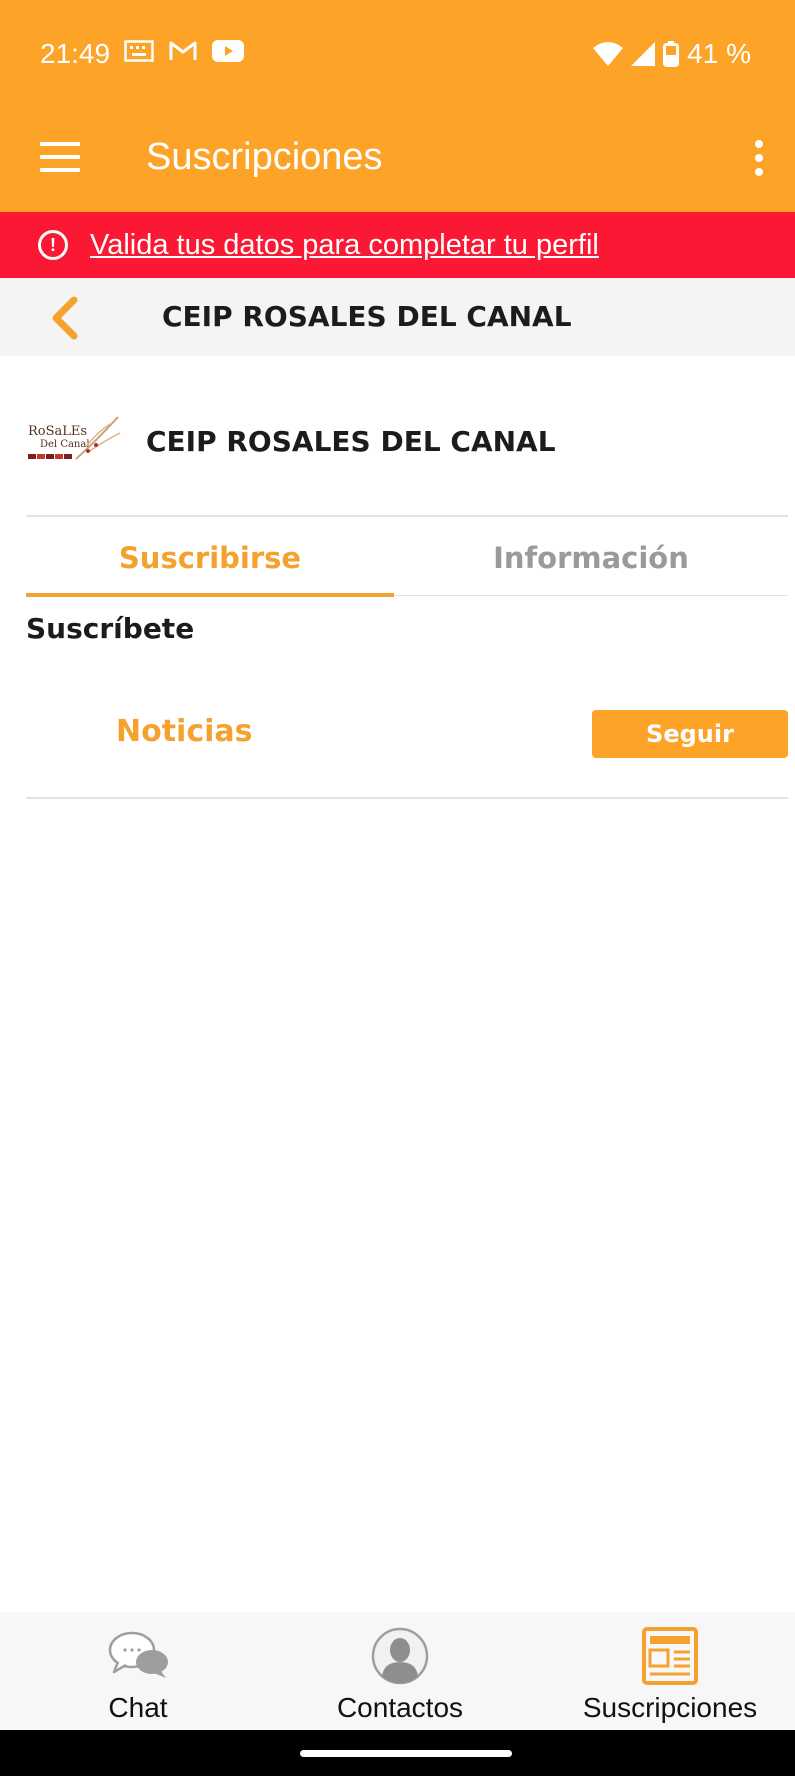  What do you see at coordinates (60, 159) in the screenshot?
I see `hamburger-menu-icon` at bounding box center [60, 159].